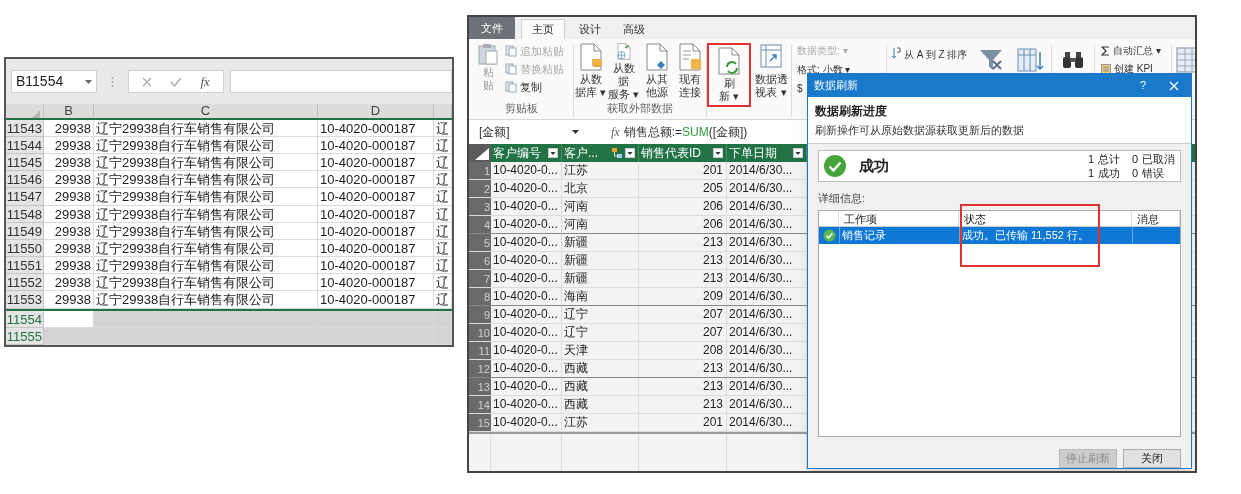 The height and width of the screenshot is (494, 1241). What do you see at coordinates (600, 188) in the screenshot?
I see `table-cell: 北京` at bounding box center [600, 188].